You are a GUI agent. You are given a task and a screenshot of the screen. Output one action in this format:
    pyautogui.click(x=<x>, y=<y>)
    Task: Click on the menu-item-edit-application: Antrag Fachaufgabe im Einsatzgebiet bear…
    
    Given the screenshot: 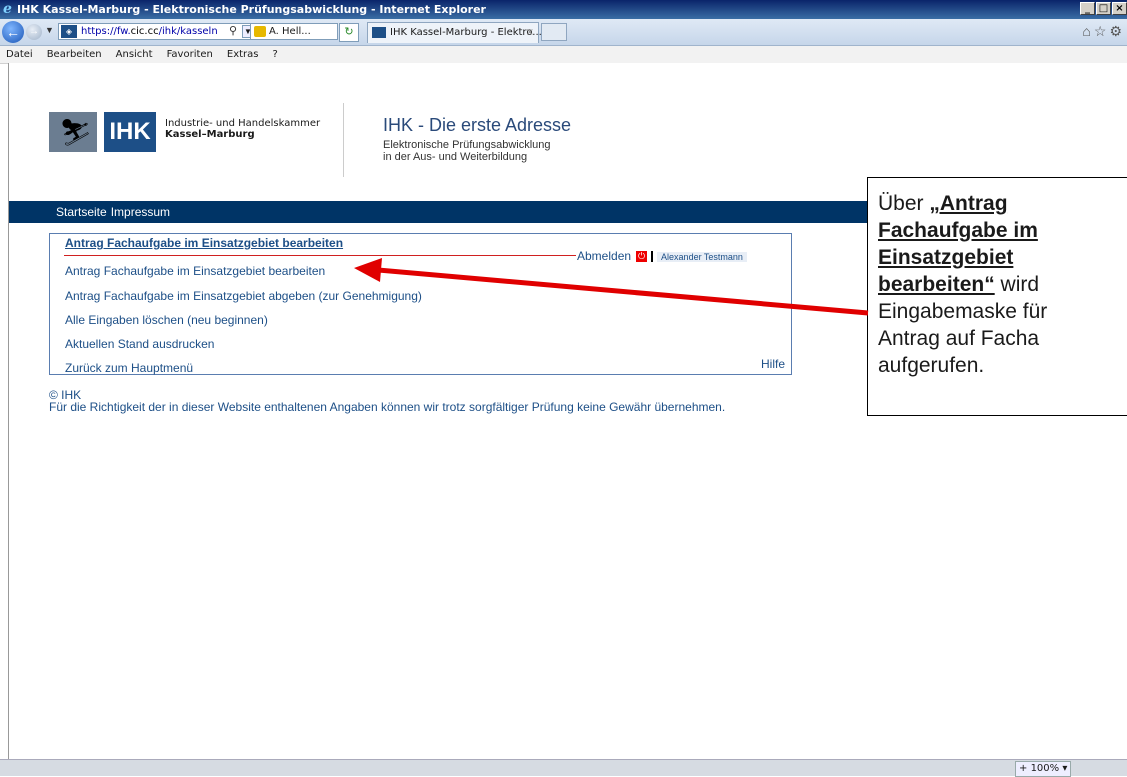 What is the action you would take?
    pyautogui.click(x=195, y=271)
    